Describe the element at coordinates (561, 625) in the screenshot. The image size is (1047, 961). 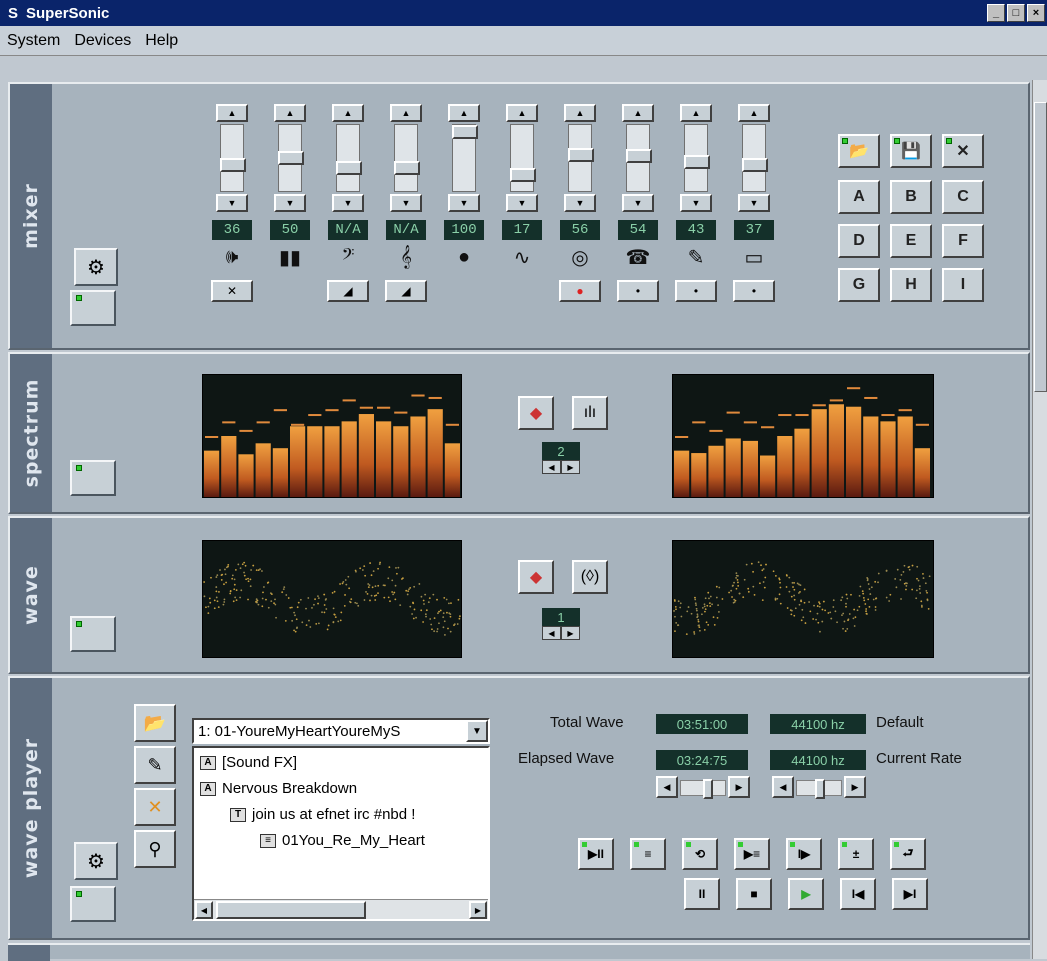
I see `wave-channel-spinner: 1 ◀ ▶` at that location.